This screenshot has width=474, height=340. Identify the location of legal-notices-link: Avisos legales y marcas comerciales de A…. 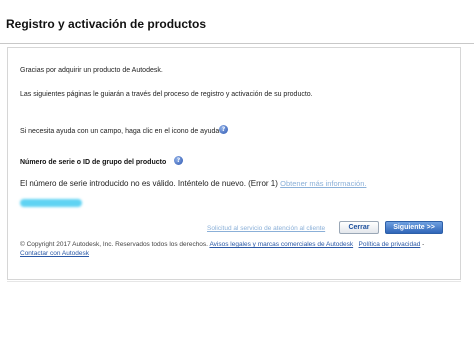
(281, 244).